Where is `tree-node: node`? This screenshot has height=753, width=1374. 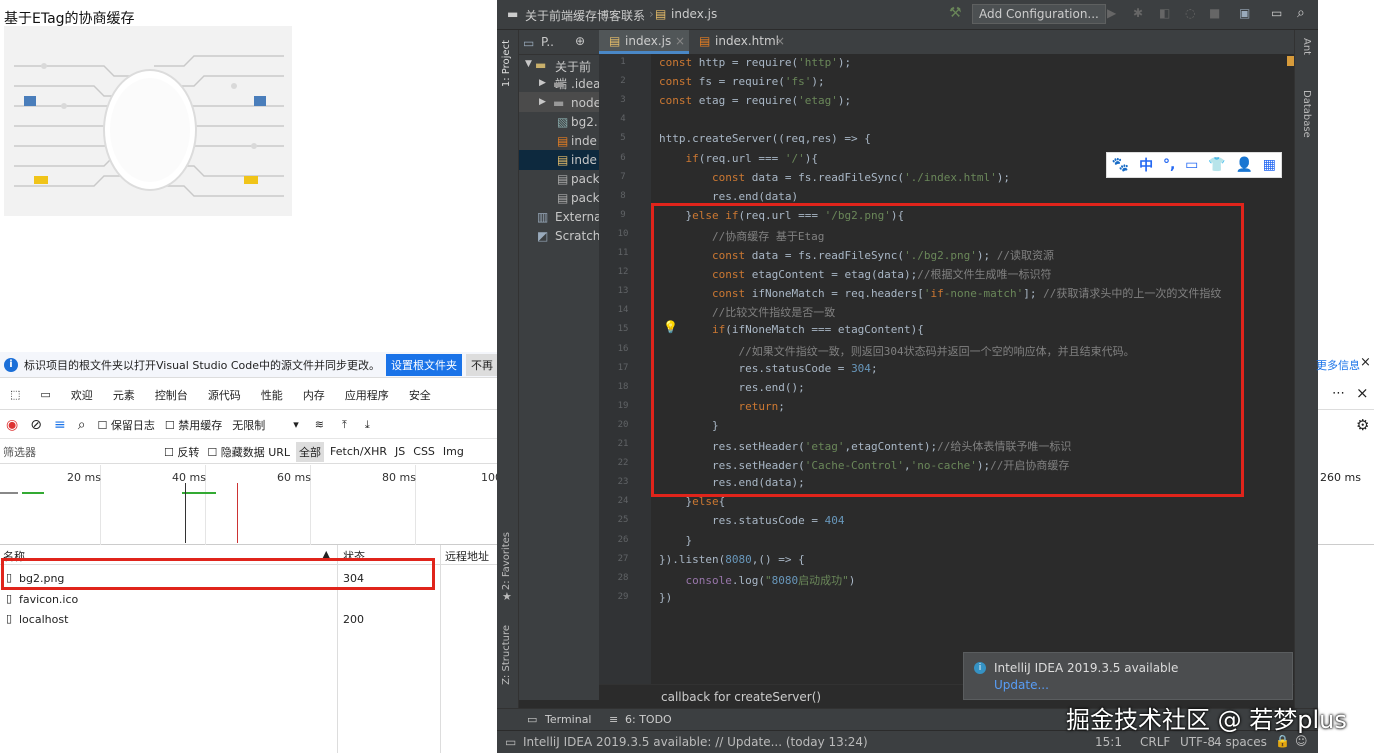 tree-node: node is located at coordinates (586, 103).